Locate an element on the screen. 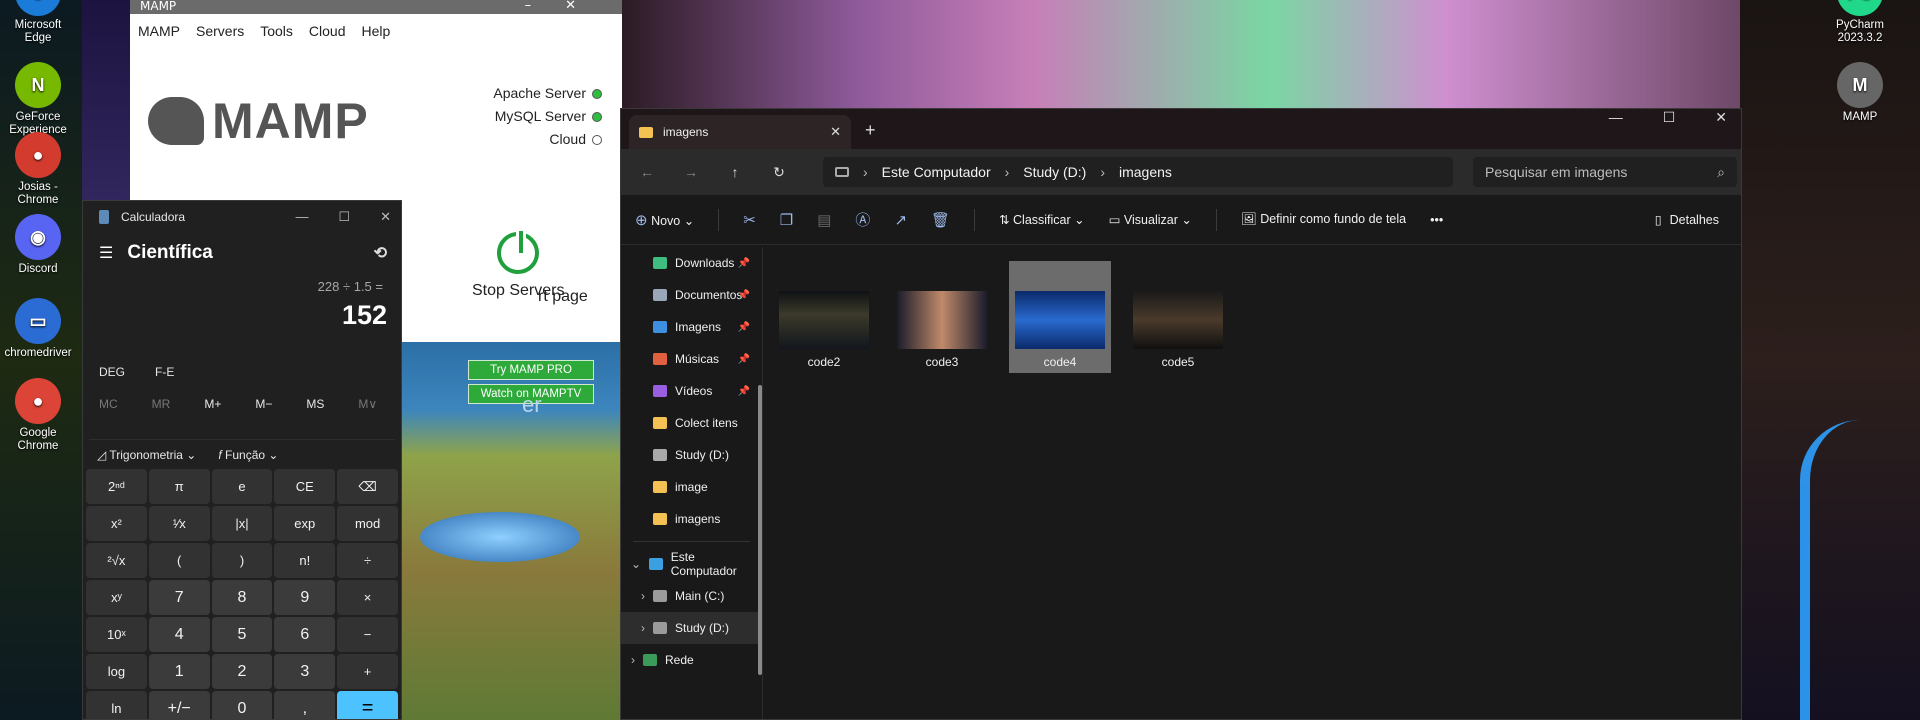  calculator-key: 6 is located at coordinates (305, 634).